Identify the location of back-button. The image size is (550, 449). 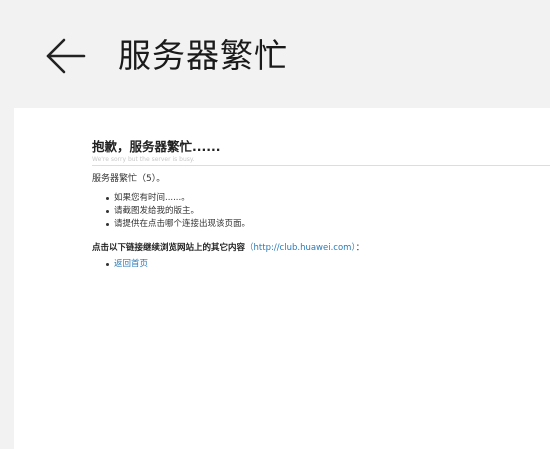
(66, 56).